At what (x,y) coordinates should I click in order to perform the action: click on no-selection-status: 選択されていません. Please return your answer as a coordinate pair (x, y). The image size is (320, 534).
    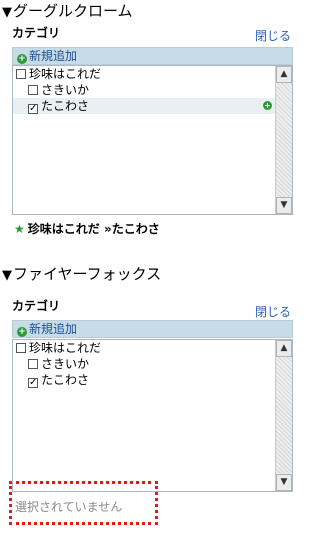
    Looking at the image, I should click on (83, 503).